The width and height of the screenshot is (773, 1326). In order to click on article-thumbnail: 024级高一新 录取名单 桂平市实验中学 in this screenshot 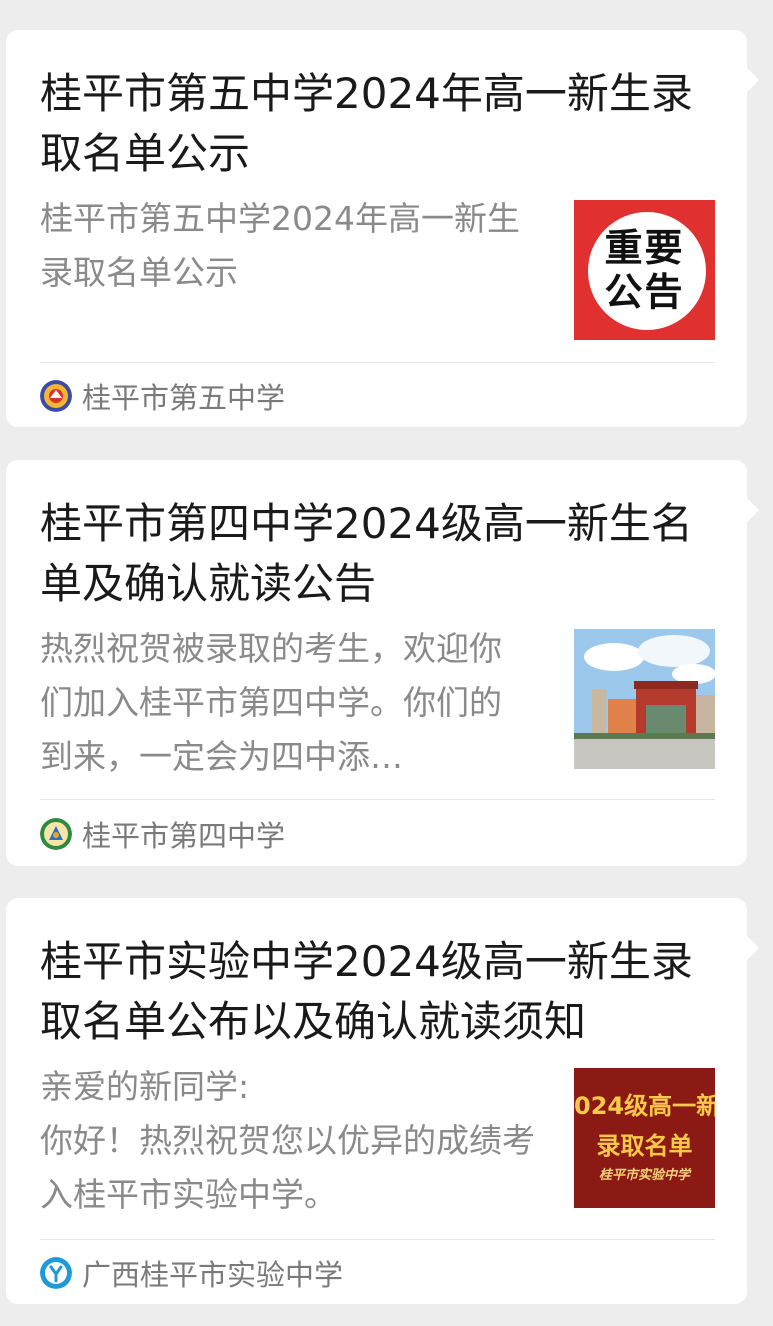, I will do `click(644, 1138)`.